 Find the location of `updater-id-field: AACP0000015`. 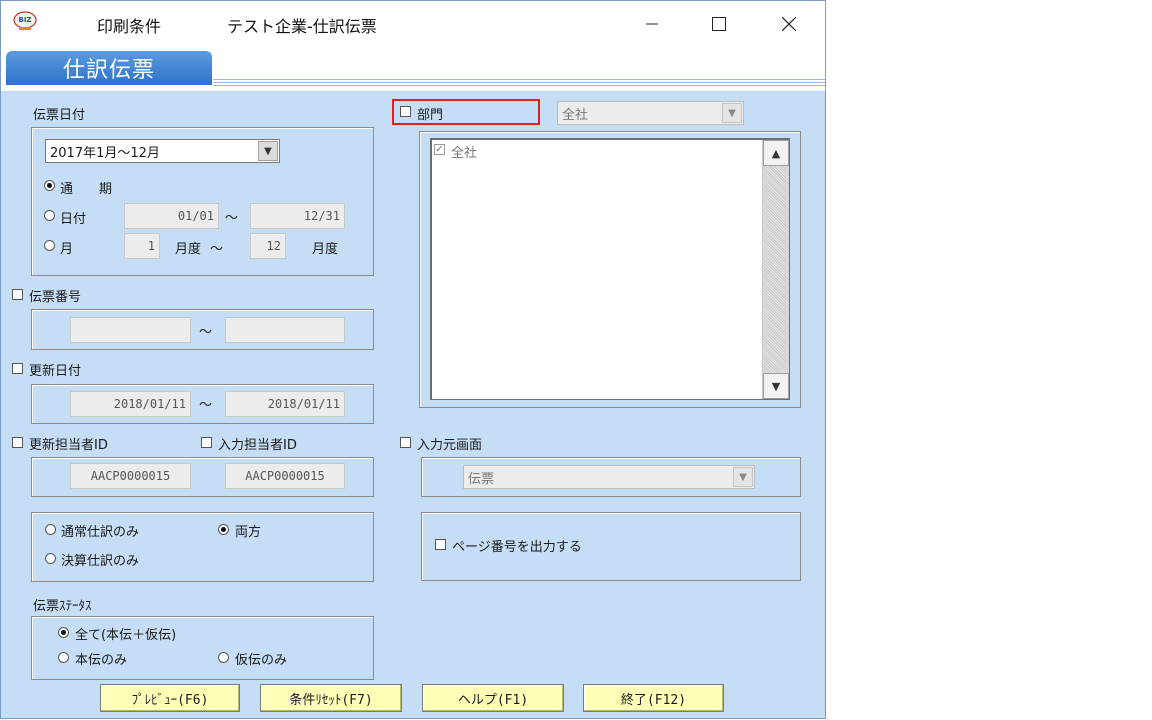

updater-id-field: AACP0000015 is located at coordinates (130, 476).